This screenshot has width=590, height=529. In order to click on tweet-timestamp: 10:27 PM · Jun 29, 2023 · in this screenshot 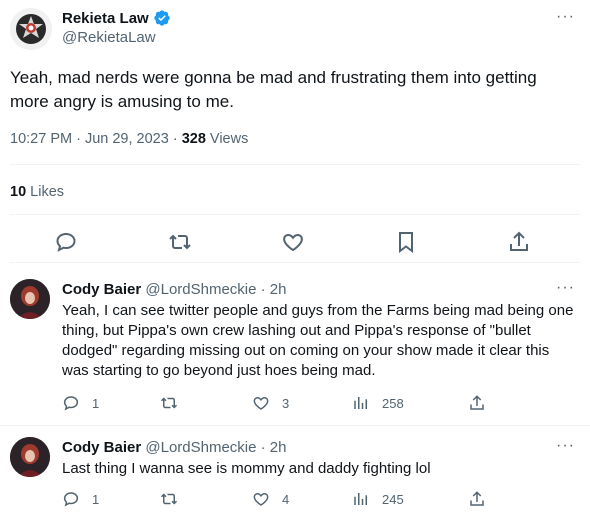, I will do `click(96, 139)`.